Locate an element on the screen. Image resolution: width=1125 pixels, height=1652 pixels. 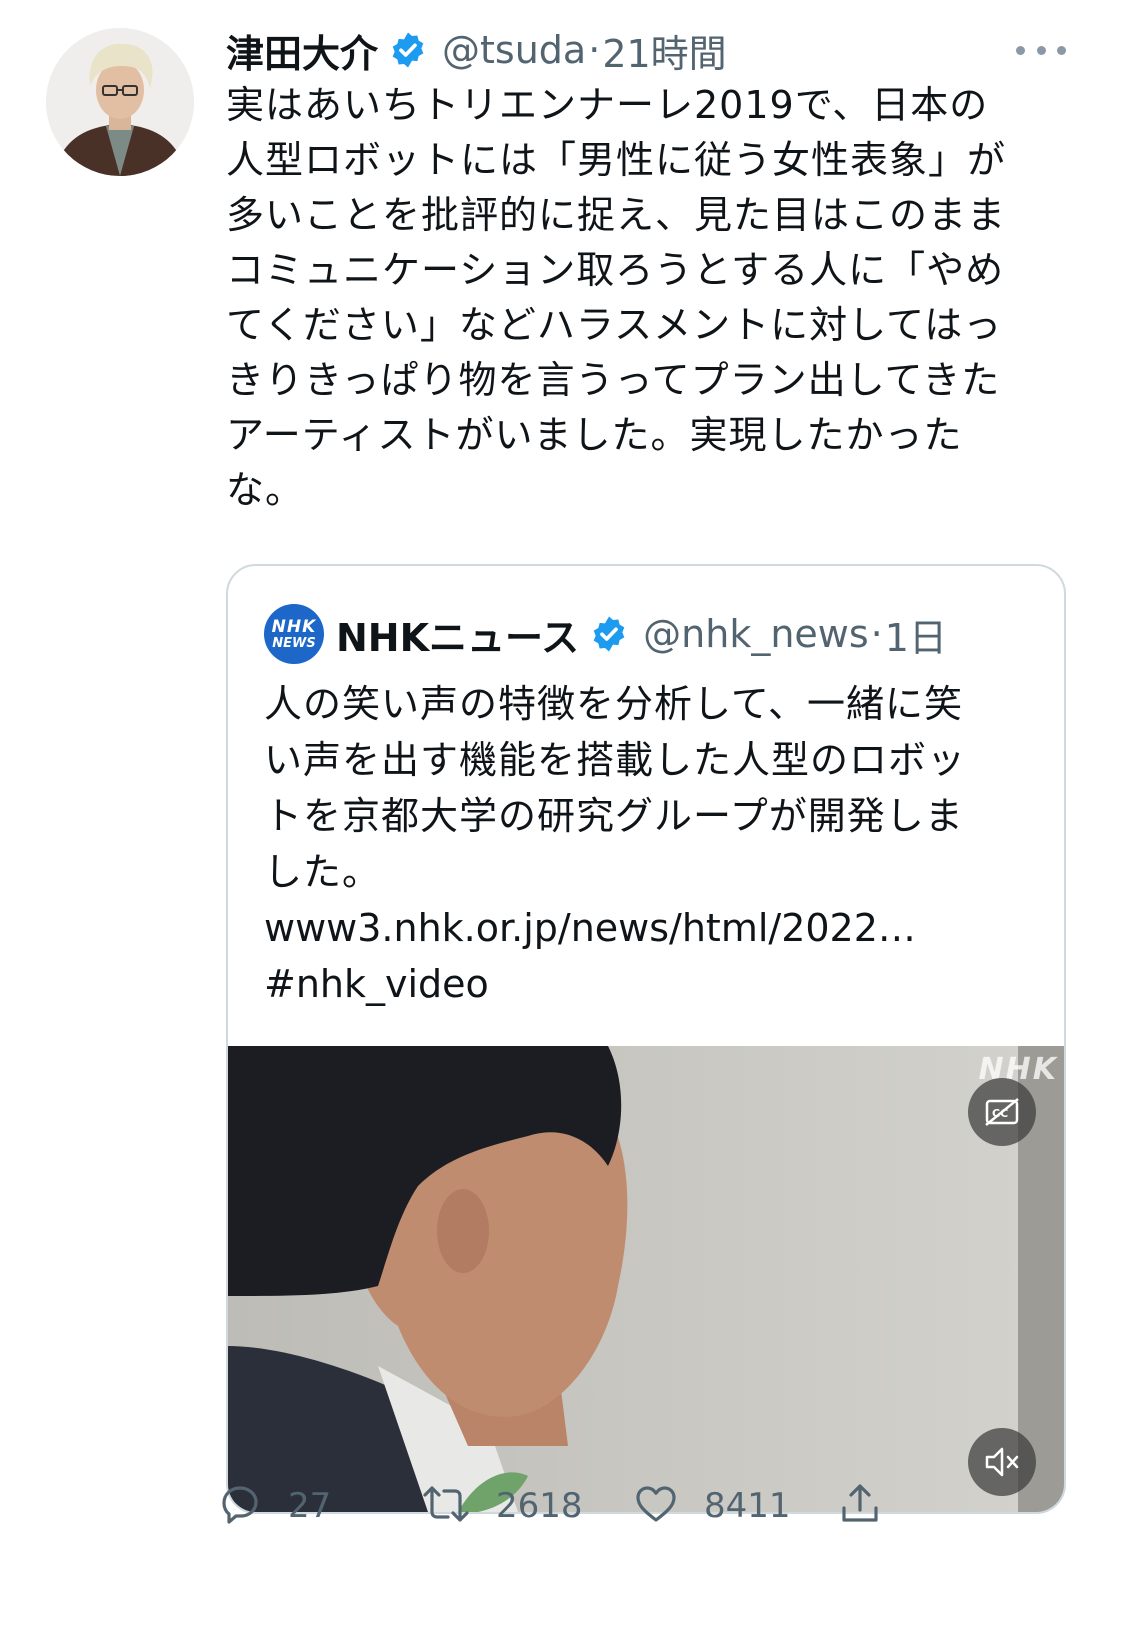
closed-captions-icon: CC is located at coordinates (1002, 1112).